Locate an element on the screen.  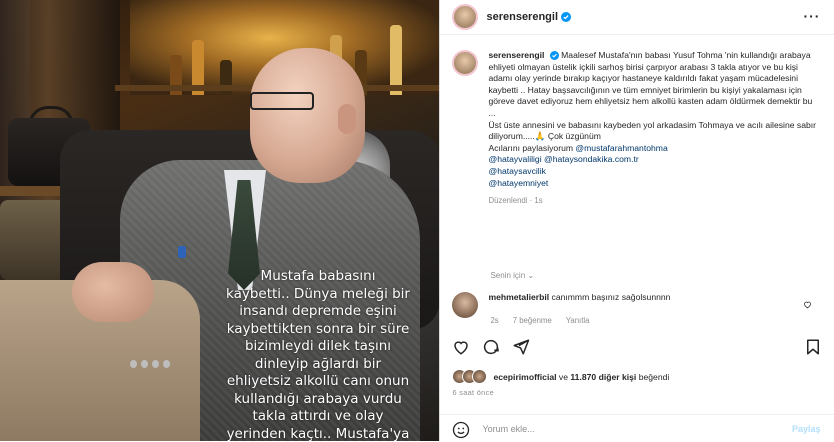
likes-suffix: beğendi is located at coordinates (654, 376).